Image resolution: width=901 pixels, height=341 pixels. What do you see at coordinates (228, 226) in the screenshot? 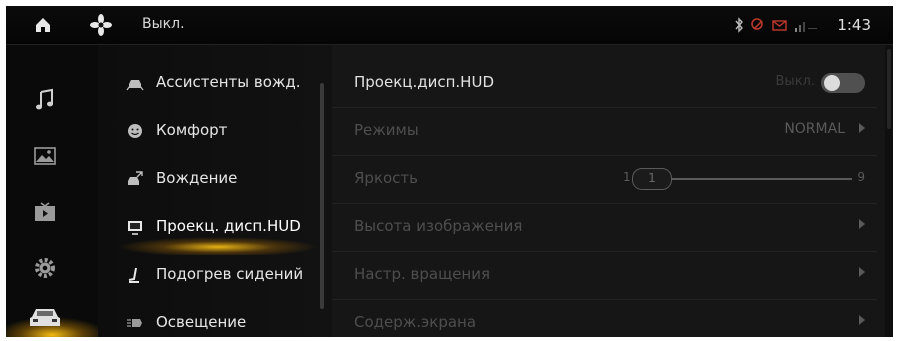
I see `category-label: Проекц. дисп.HUD` at bounding box center [228, 226].